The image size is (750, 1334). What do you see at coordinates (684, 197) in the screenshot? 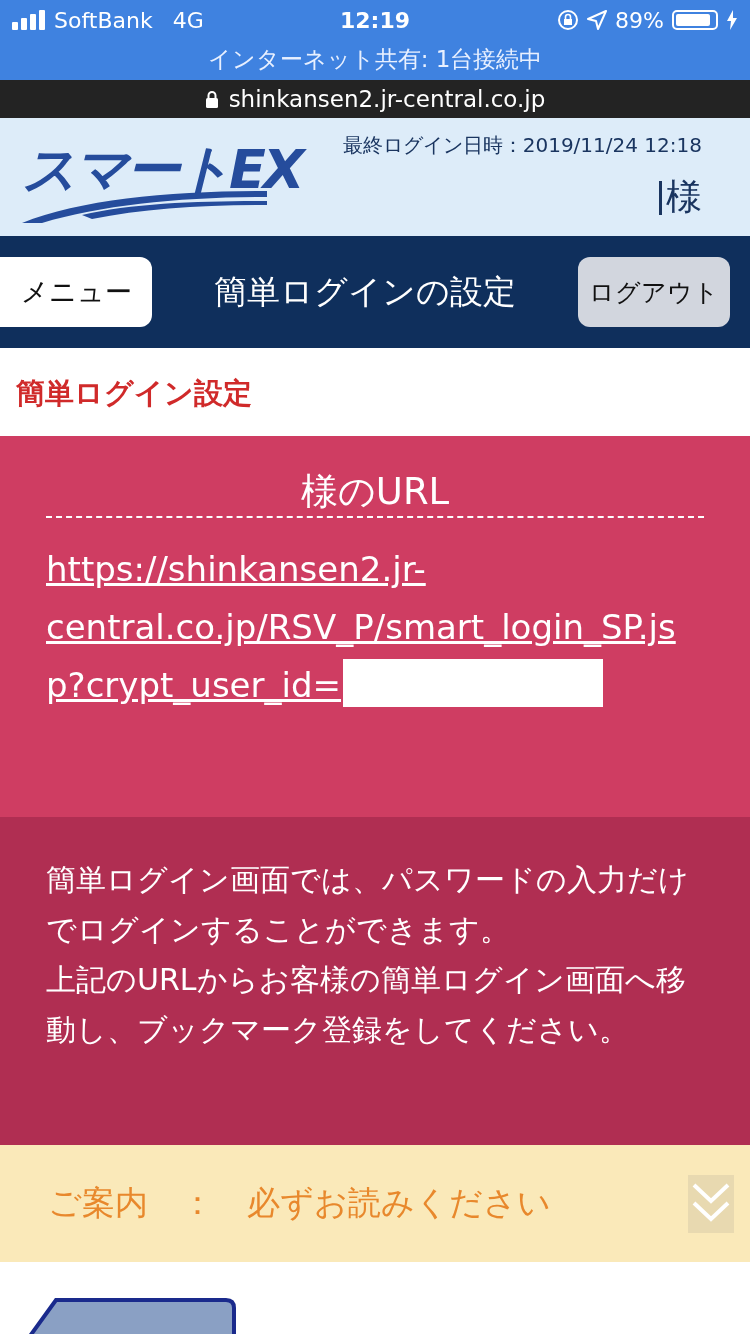
I see `user-name-suffix: 様` at bounding box center [684, 197].